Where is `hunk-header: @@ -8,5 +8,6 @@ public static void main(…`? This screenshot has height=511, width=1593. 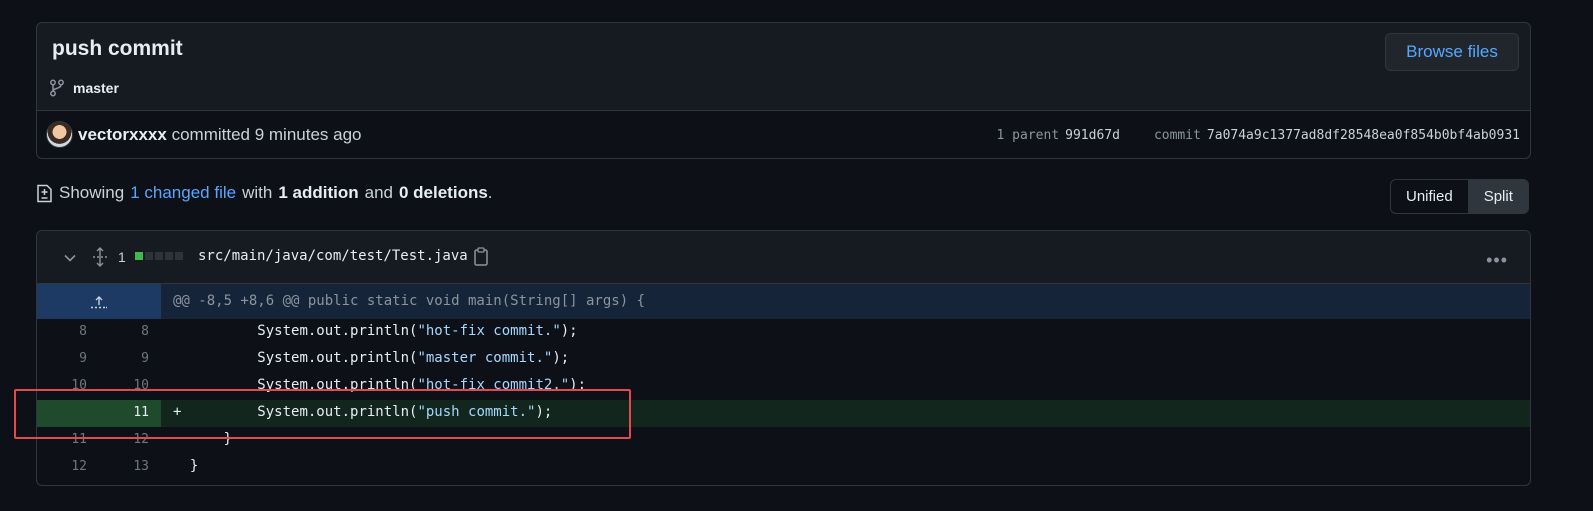
hunk-header: @@ -8,5 +8,6 @@ public static void main(… is located at coordinates (409, 301).